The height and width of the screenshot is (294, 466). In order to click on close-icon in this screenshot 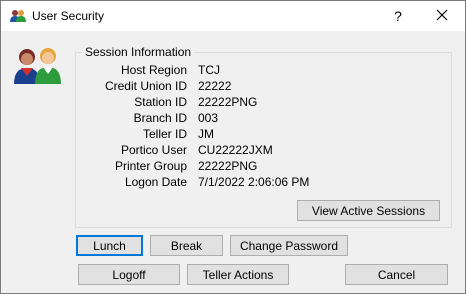, I will do `click(442, 15)`.